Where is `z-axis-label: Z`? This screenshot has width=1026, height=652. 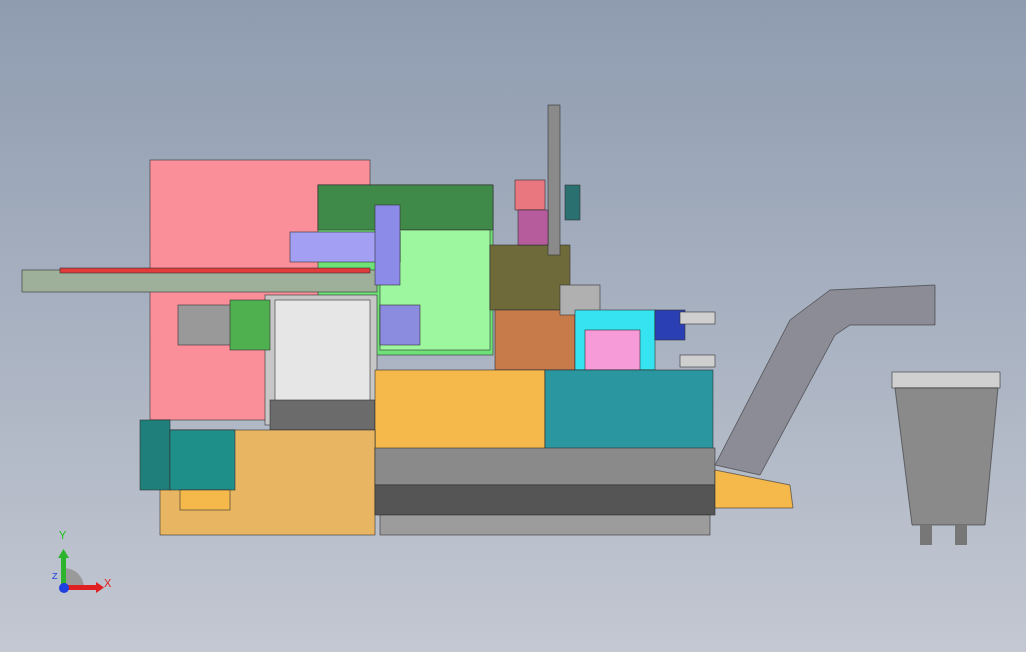 z-axis-label: Z is located at coordinates (55, 576).